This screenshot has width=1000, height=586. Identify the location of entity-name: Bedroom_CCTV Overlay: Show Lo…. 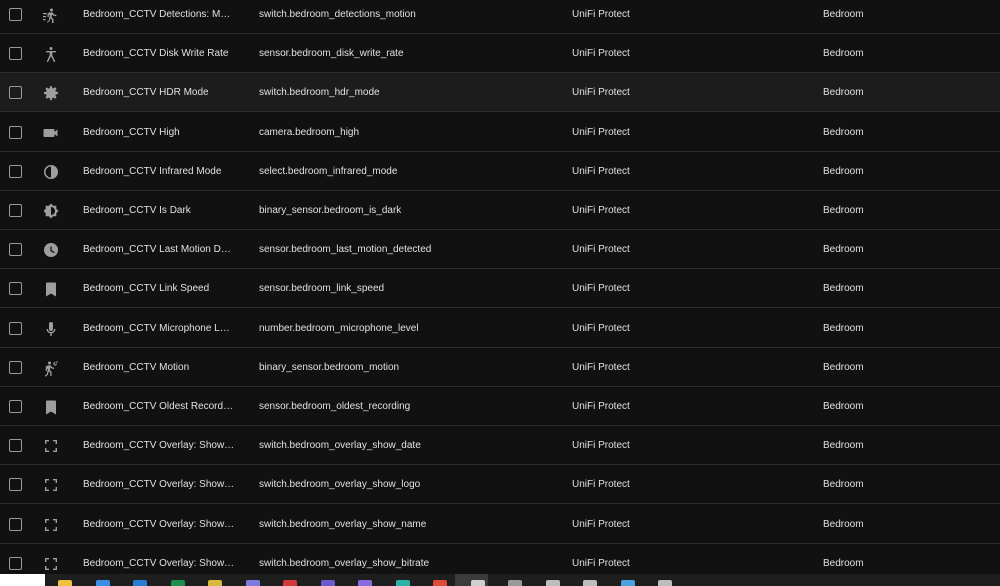
(159, 485).